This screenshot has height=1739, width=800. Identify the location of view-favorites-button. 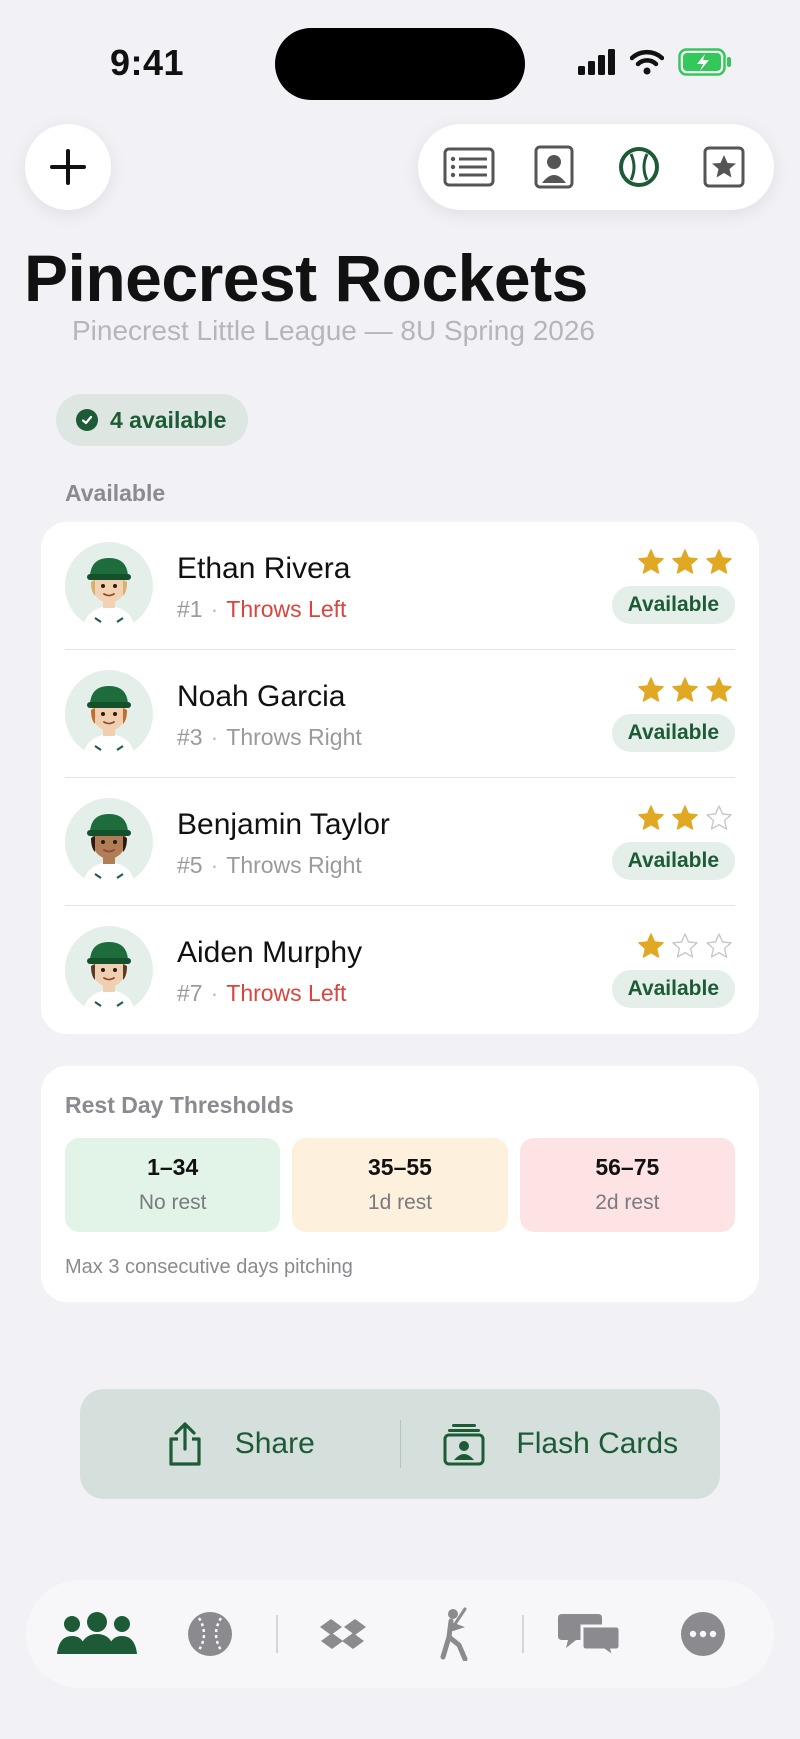
(724, 167).